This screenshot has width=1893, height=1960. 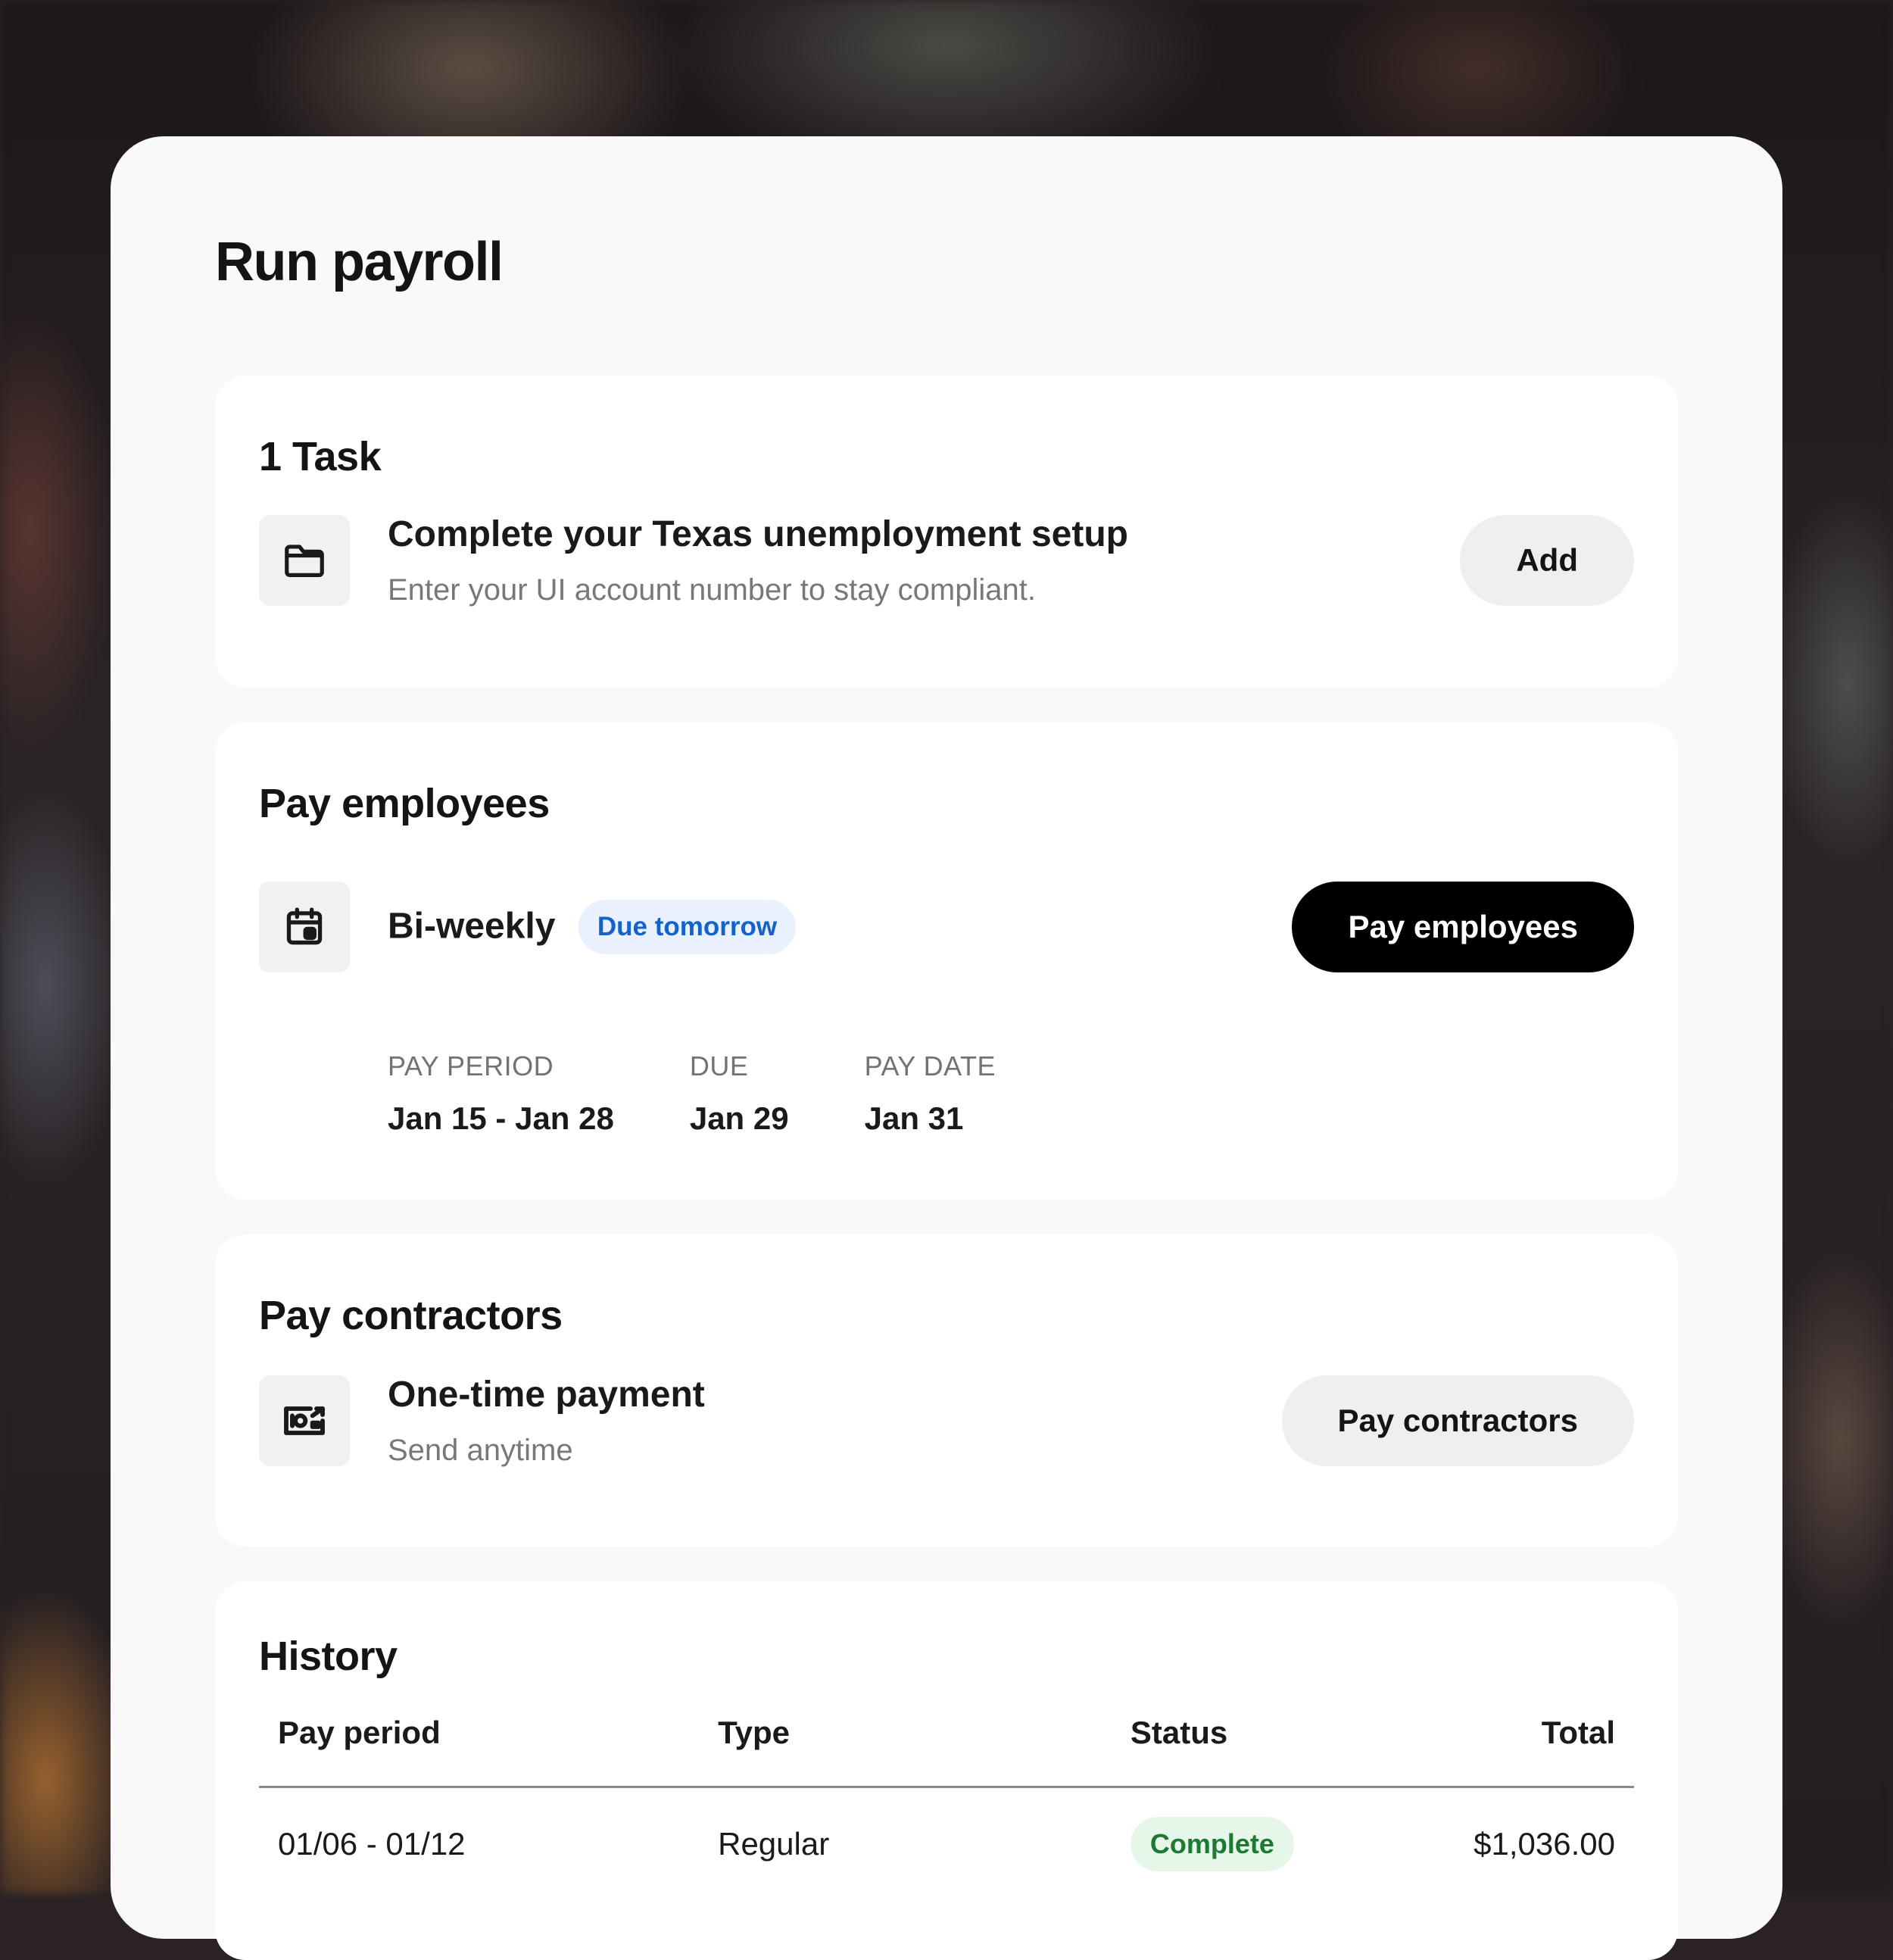 I want to click on pay-employees-heading: Pay employees, so click(x=405, y=803).